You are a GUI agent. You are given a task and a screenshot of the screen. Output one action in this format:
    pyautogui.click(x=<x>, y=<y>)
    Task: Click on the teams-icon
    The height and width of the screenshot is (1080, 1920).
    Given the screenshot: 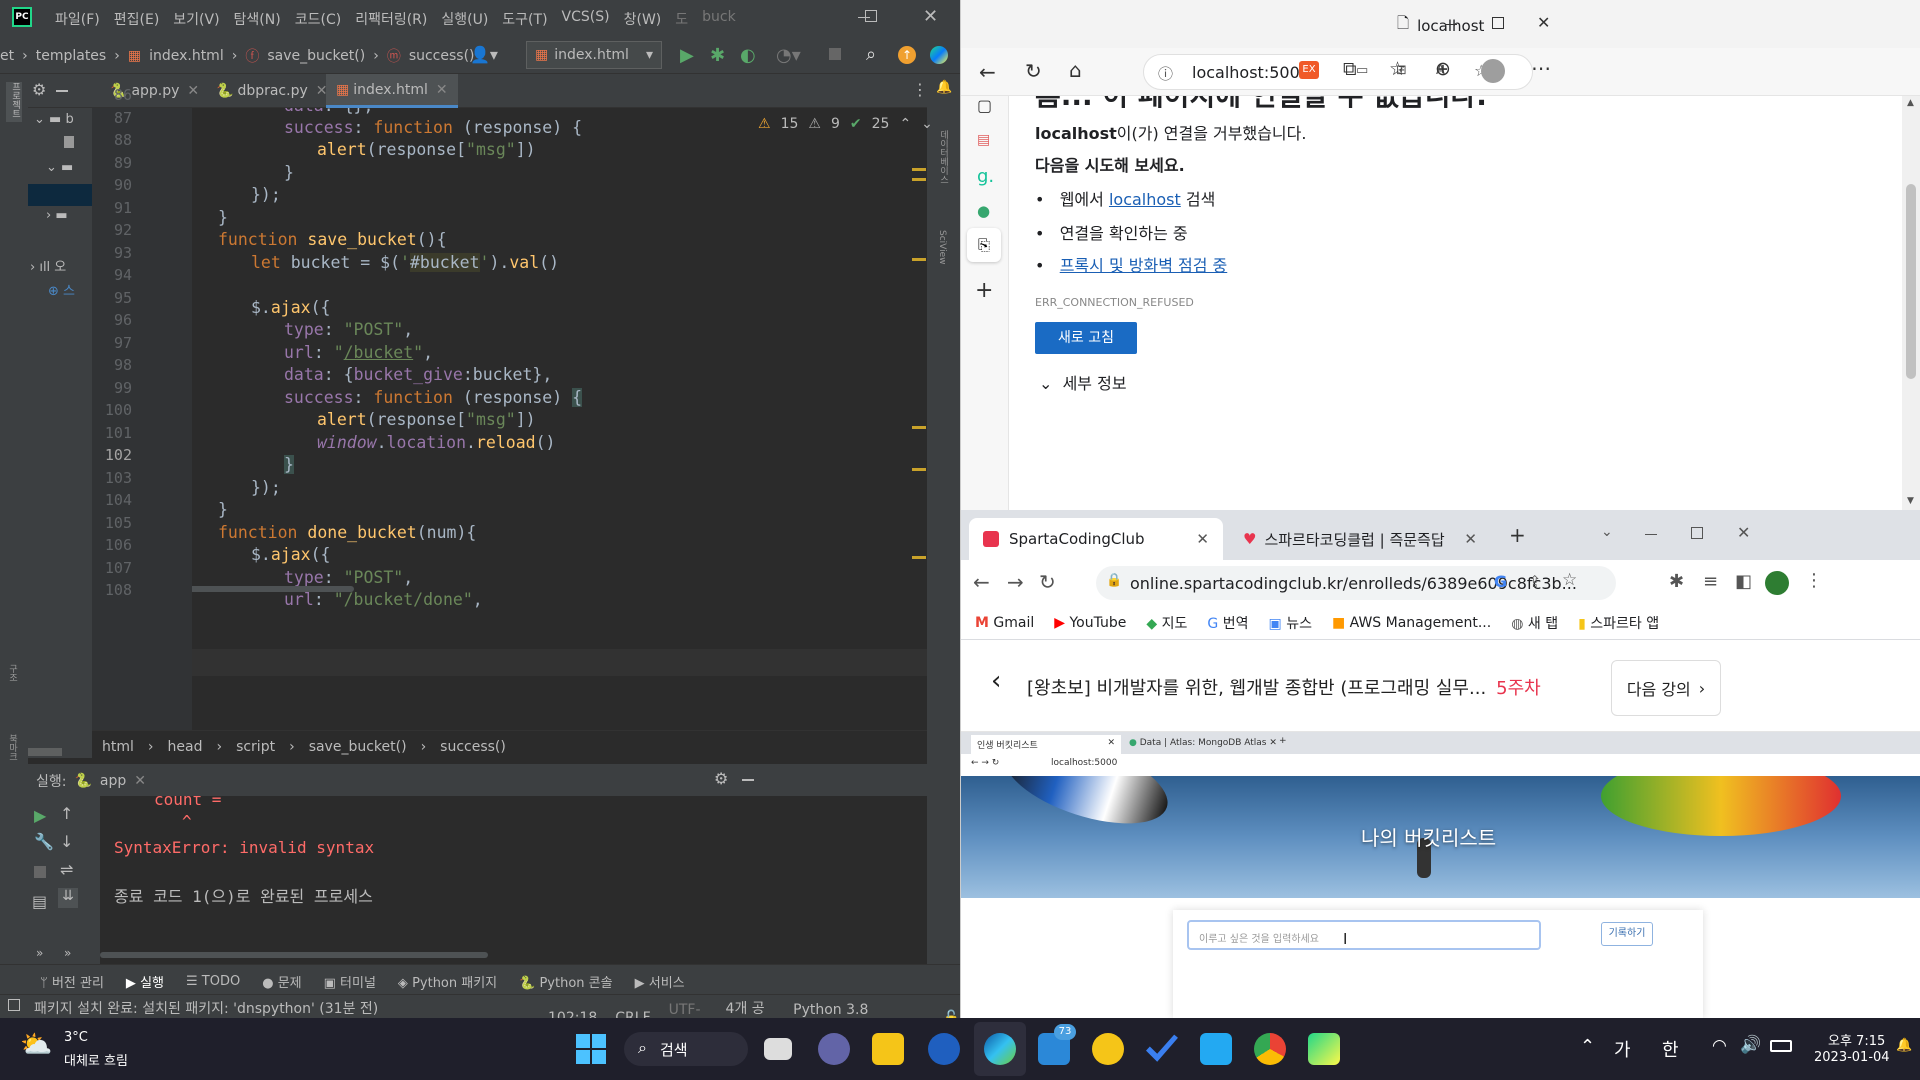 What is the action you would take?
    pyautogui.click(x=834, y=1049)
    